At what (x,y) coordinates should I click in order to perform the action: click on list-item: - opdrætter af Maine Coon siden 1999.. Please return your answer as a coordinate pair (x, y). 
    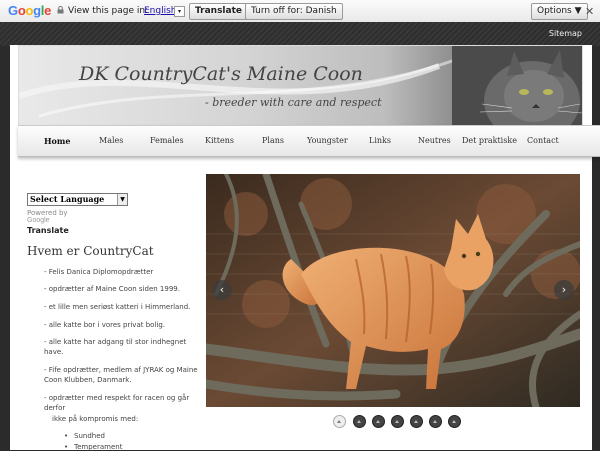
    Looking at the image, I should click on (112, 289).